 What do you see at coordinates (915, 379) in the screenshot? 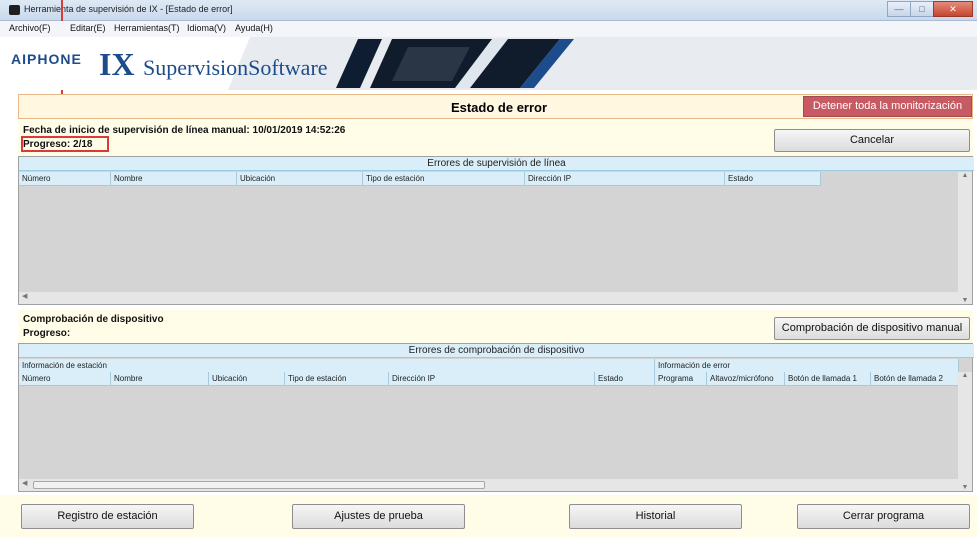
I see `col-call-button-2: Botón de llamada 2` at bounding box center [915, 379].